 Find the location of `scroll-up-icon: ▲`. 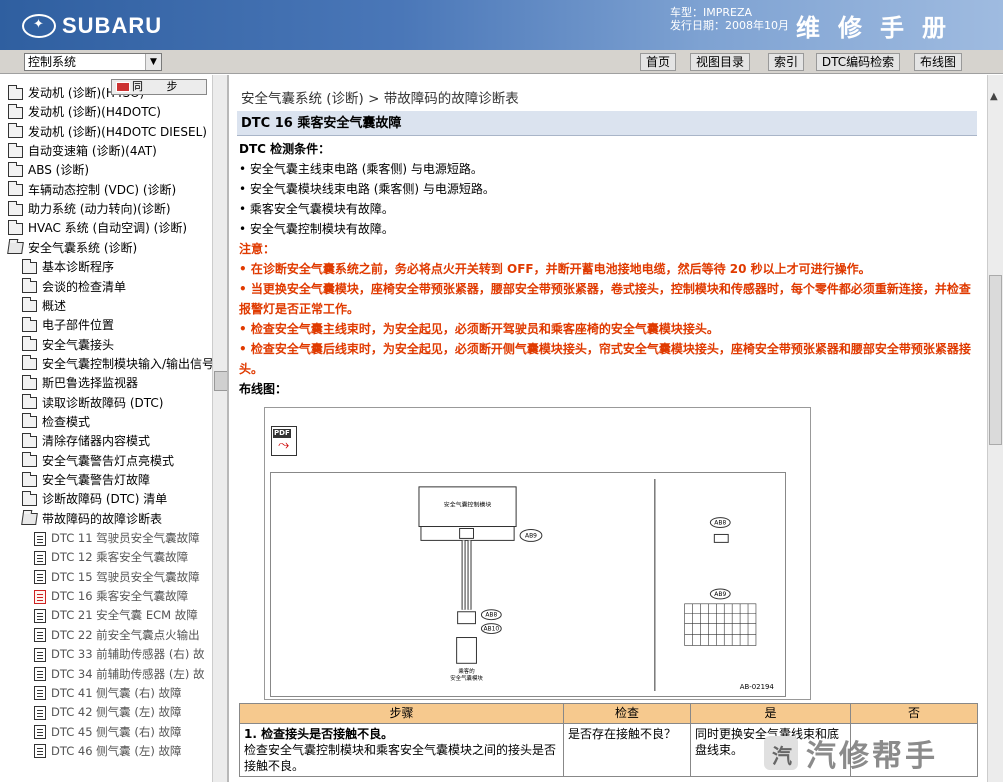

scroll-up-icon: ▲ is located at coordinates (994, 96).